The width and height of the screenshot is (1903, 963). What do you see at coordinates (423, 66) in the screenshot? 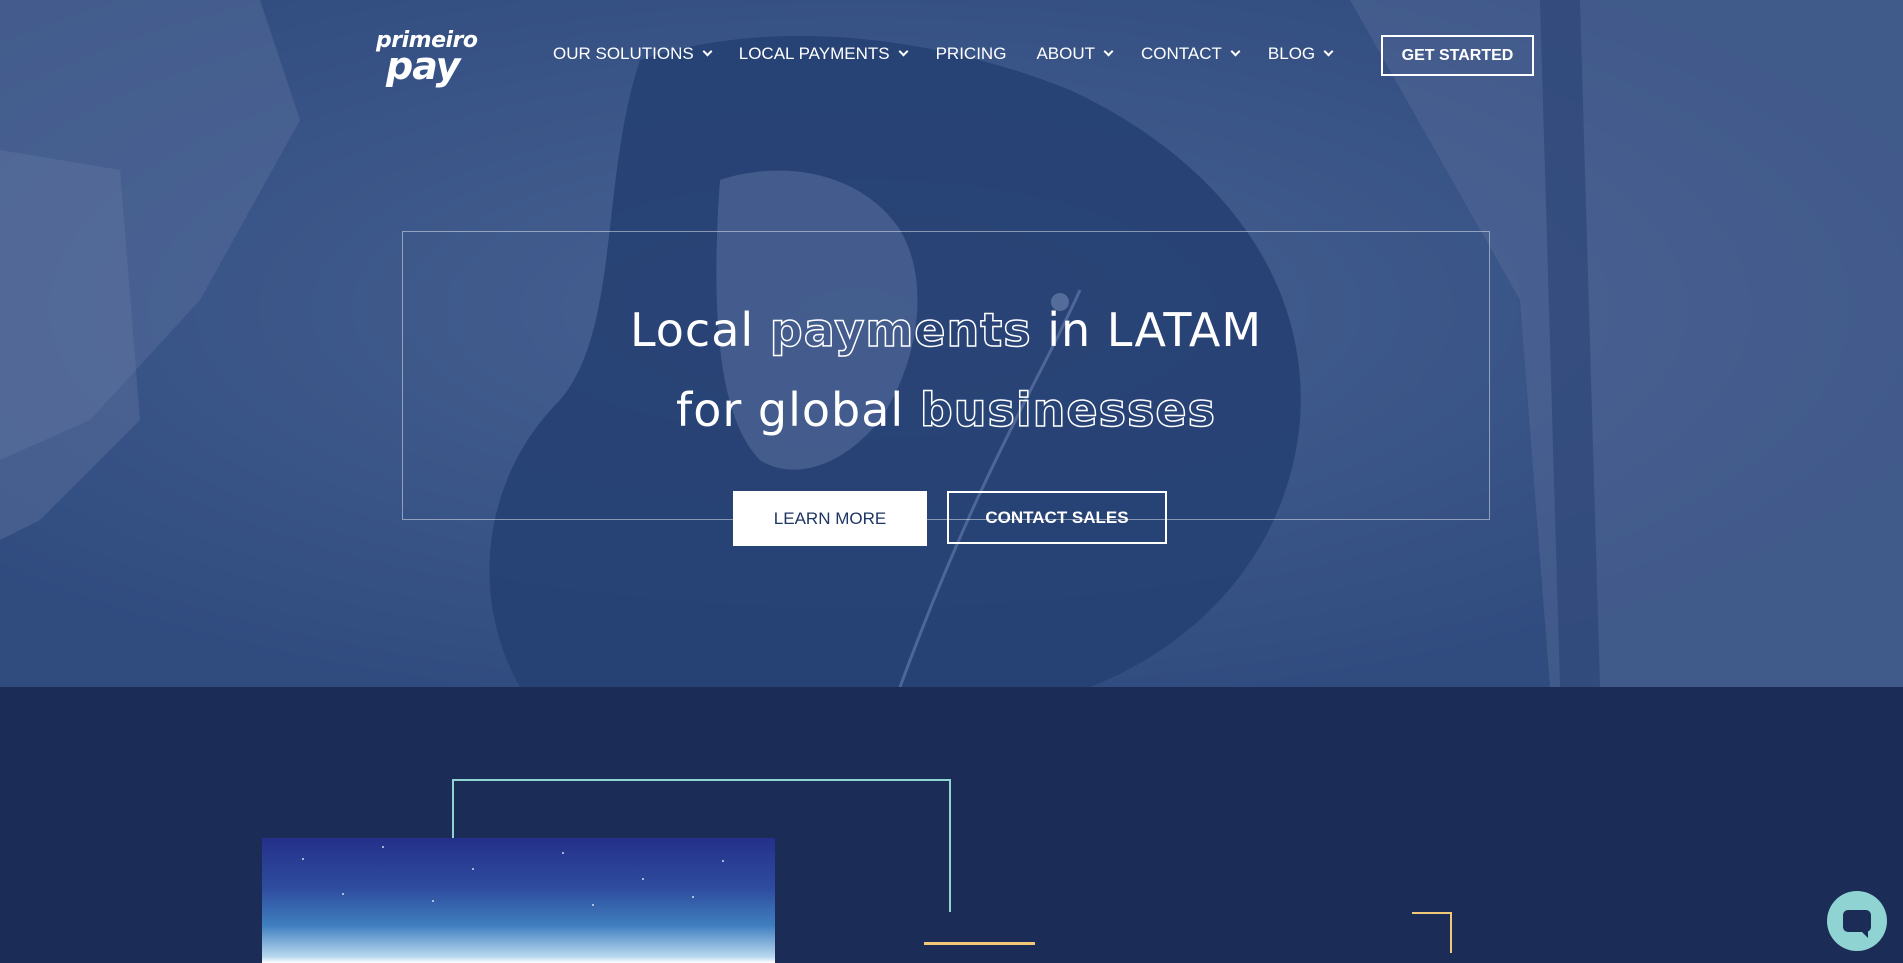
I see `logo-text-bottom: pay` at bounding box center [423, 66].